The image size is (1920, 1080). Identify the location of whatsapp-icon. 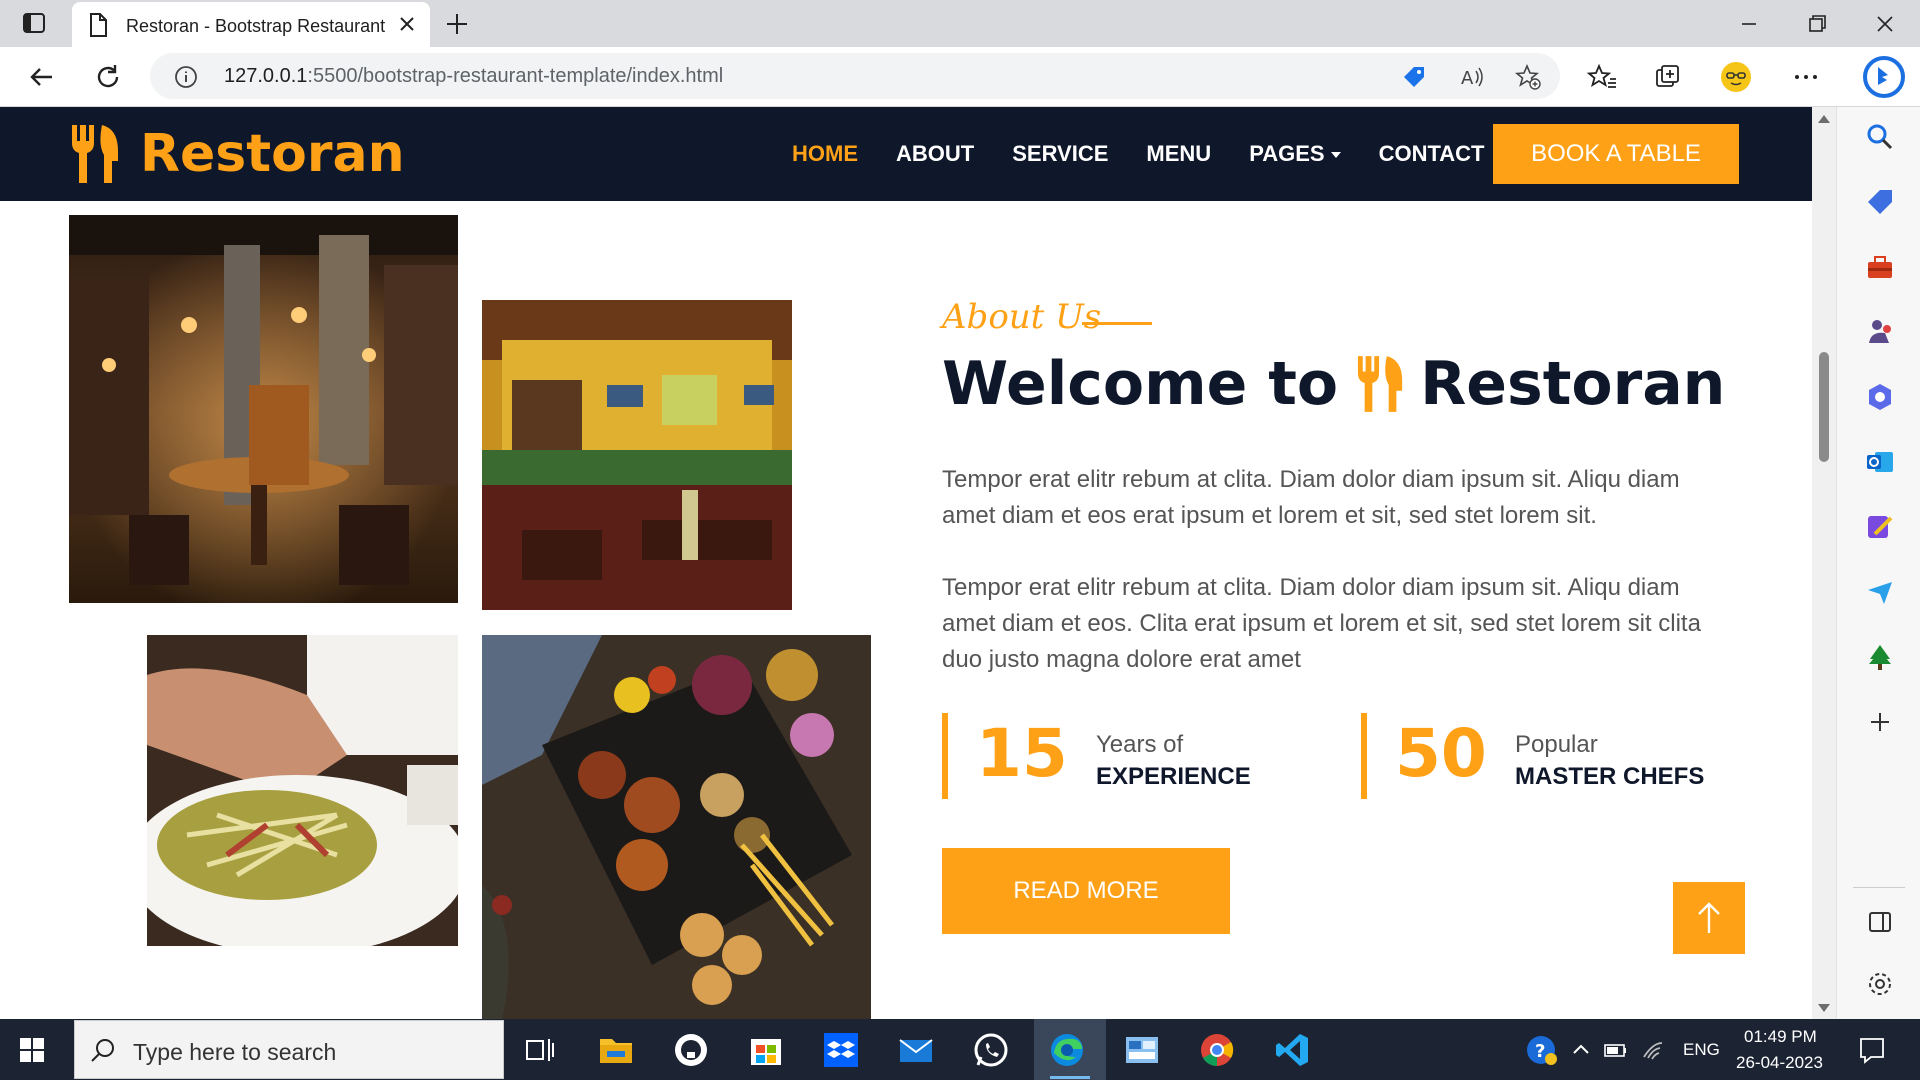
(991, 1050).